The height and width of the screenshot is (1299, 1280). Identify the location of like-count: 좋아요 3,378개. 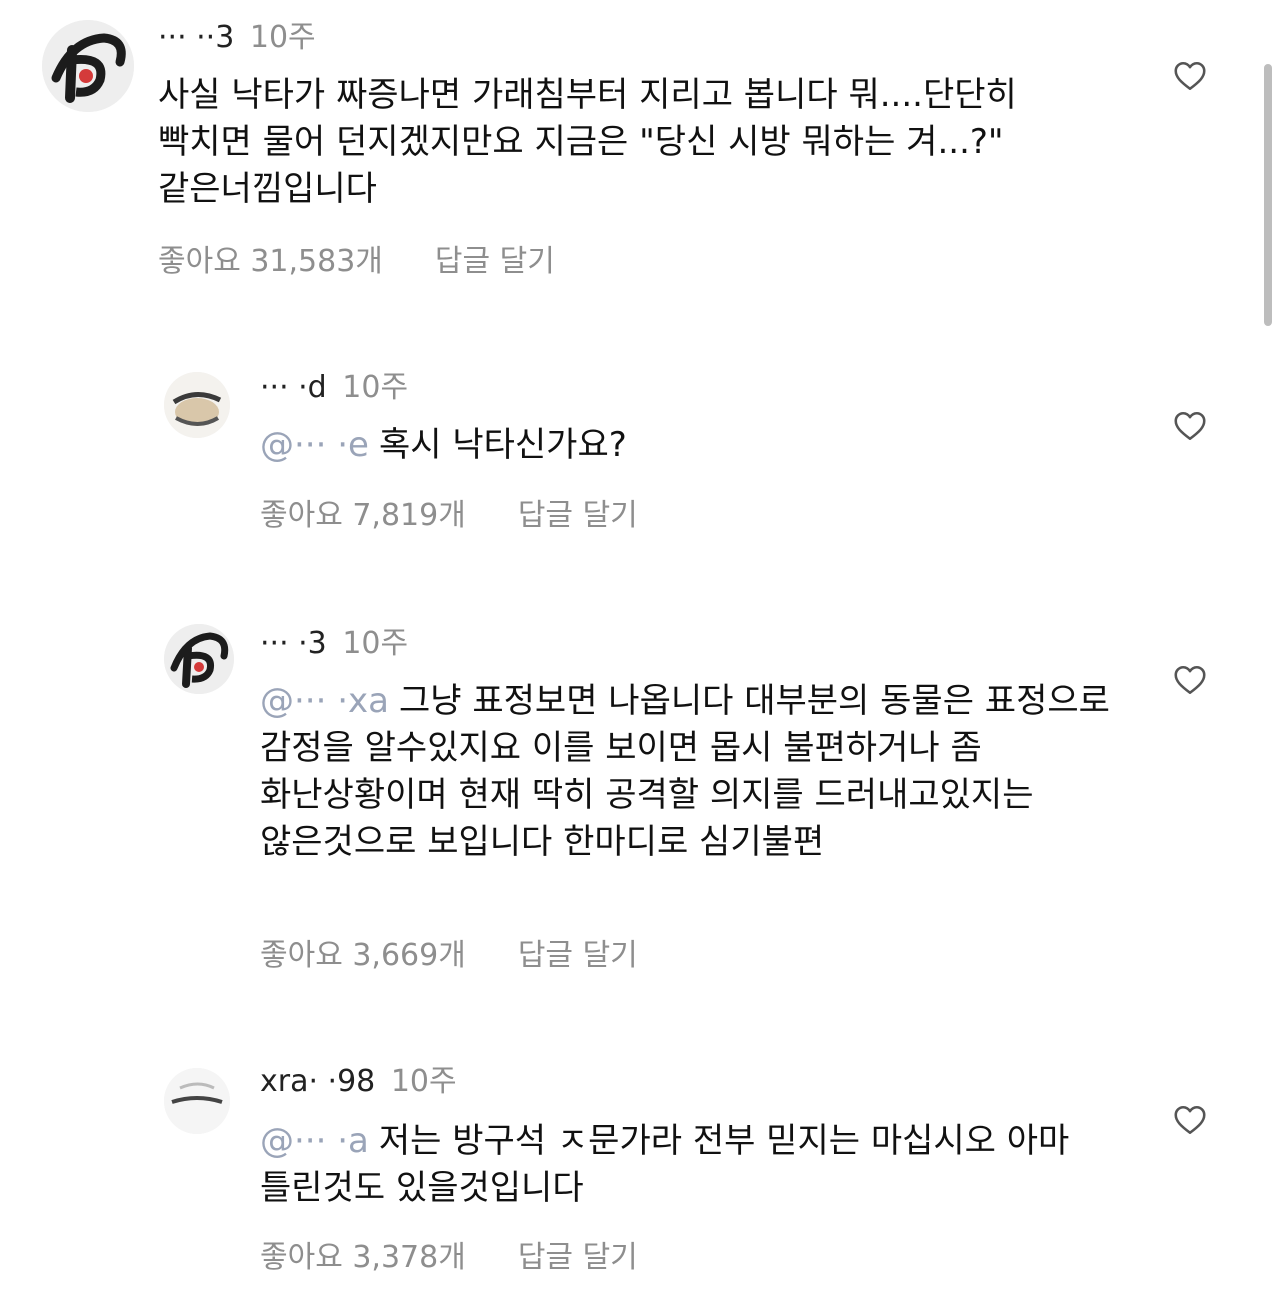
(363, 1257).